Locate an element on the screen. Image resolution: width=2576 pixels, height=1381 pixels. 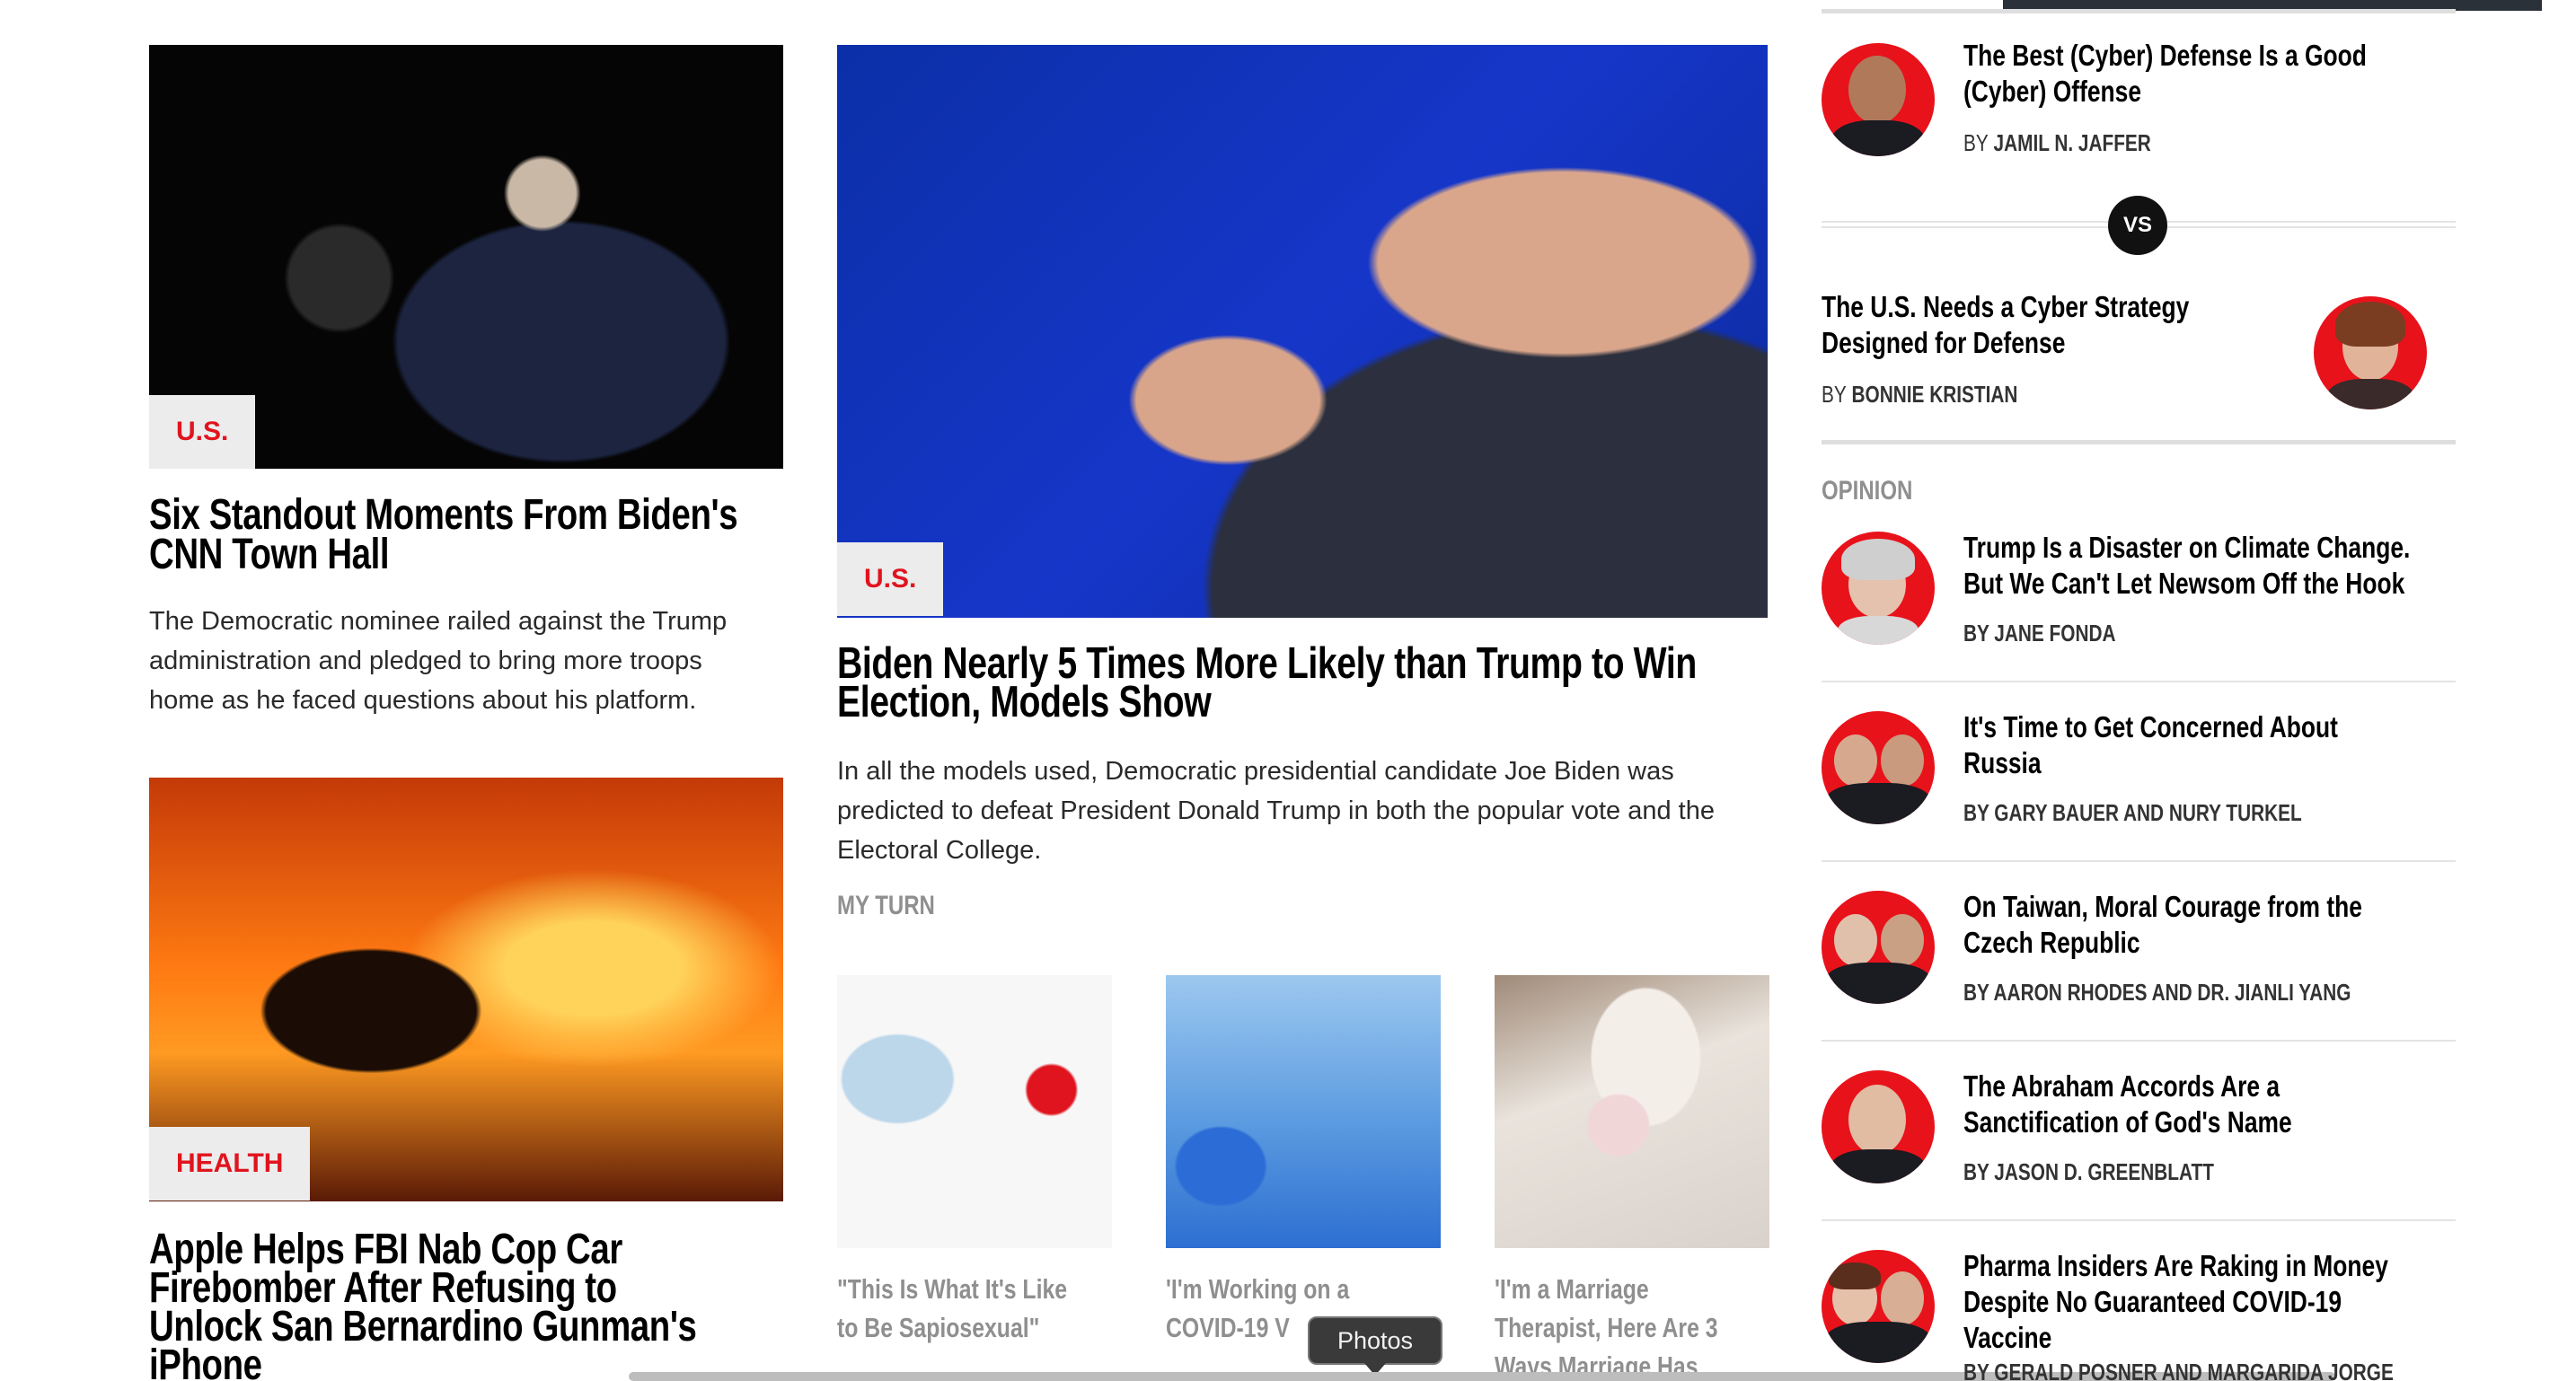
dek-line: Electoral College. is located at coordinates (939, 850).